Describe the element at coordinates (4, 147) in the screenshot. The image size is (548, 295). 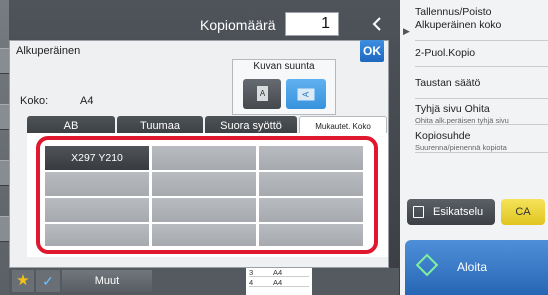
I see `left-edge-strip` at that location.